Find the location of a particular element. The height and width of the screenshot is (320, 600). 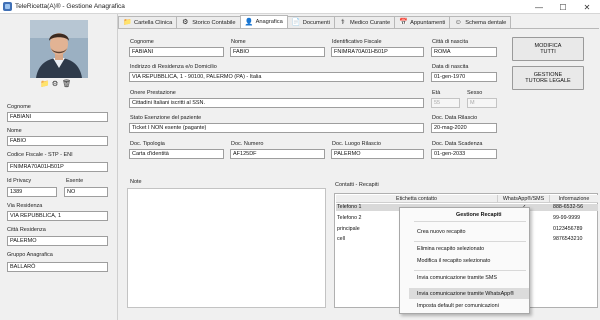

cognome-label: Cognome is located at coordinates (19, 107).